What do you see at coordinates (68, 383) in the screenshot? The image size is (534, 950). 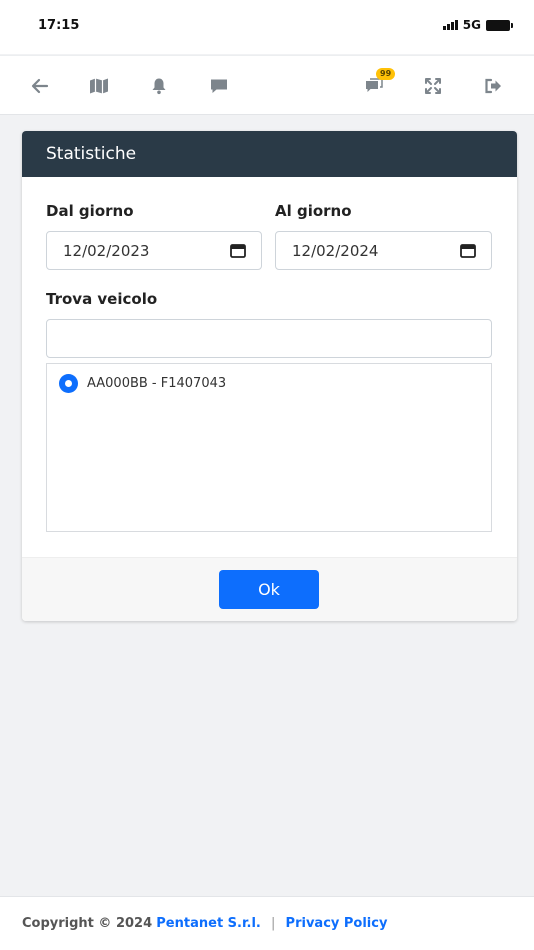 I see `vehicle-radio` at bounding box center [68, 383].